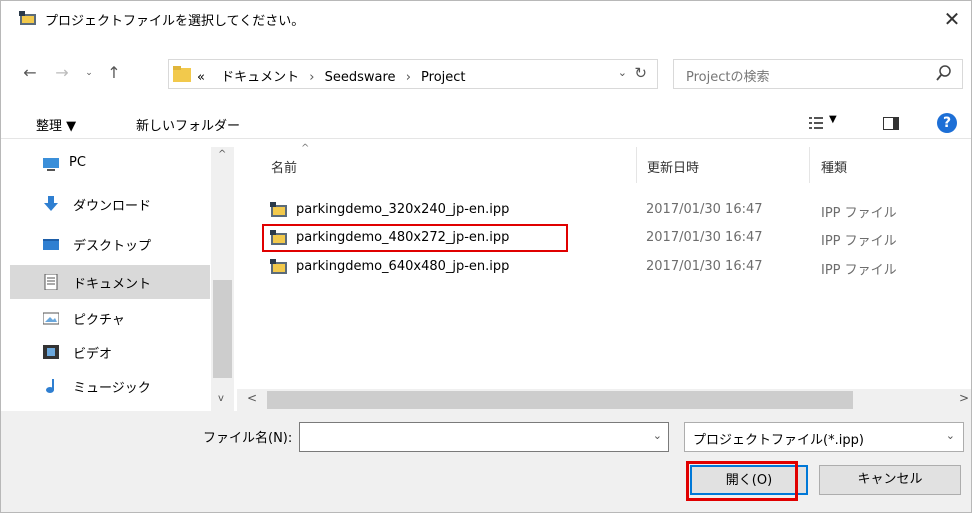 This screenshot has height=513, width=972. What do you see at coordinates (778, 440) in the screenshot?
I see `file-type-filter-value: プロジェクトファイル(*.ipp)` at bounding box center [778, 440].